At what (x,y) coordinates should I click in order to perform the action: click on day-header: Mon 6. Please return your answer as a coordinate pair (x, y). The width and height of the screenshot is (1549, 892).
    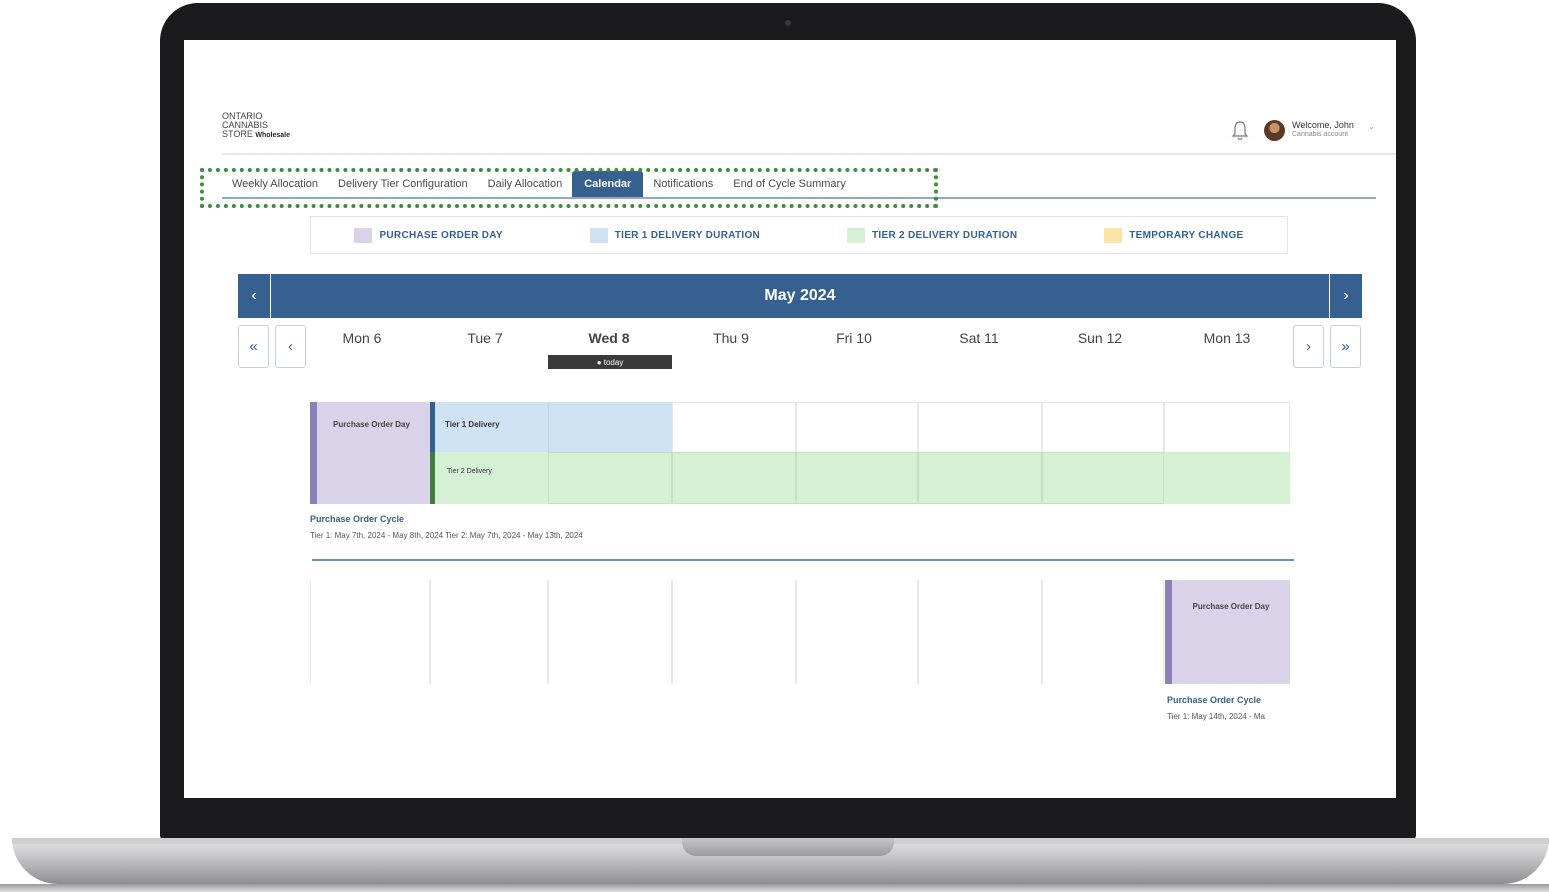
    Looking at the image, I should click on (362, 338).